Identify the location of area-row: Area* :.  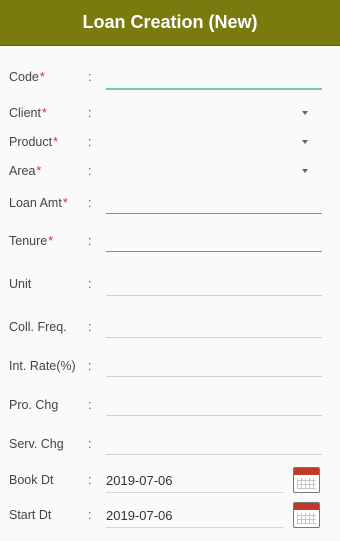
(170, 174).